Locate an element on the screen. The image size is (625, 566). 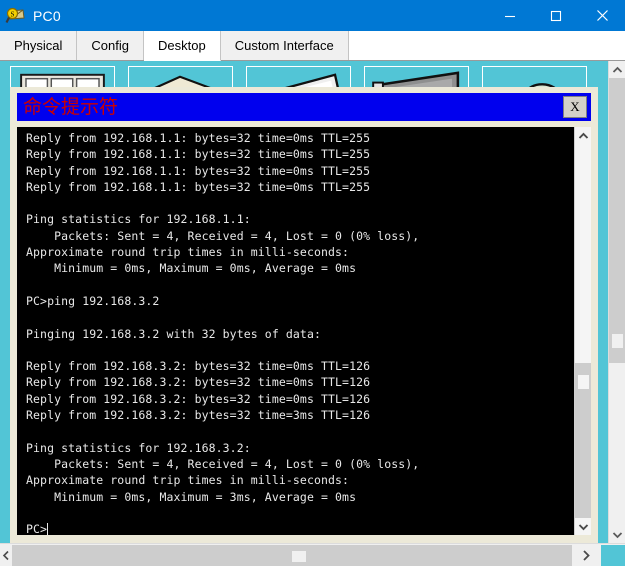
packet-tracer-inspect-icon: S is located at coordinates (16, 16).